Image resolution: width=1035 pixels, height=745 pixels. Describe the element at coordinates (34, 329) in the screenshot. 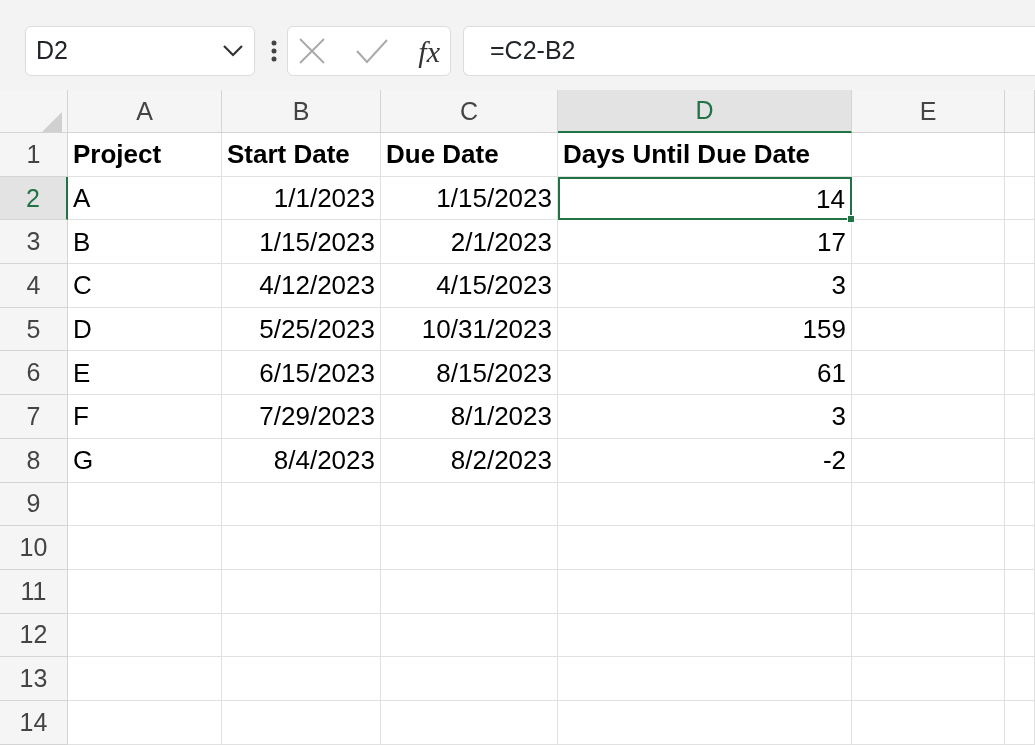

I see `row-header: 5` at that location.